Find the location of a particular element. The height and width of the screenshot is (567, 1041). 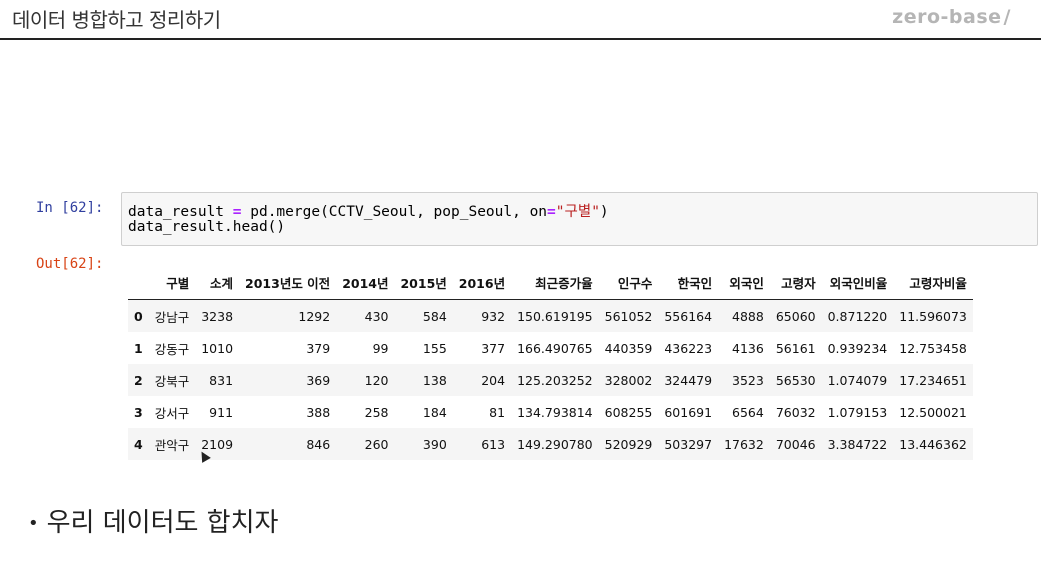

table-cell: 1.074079 is located at coordinates (857, 380).